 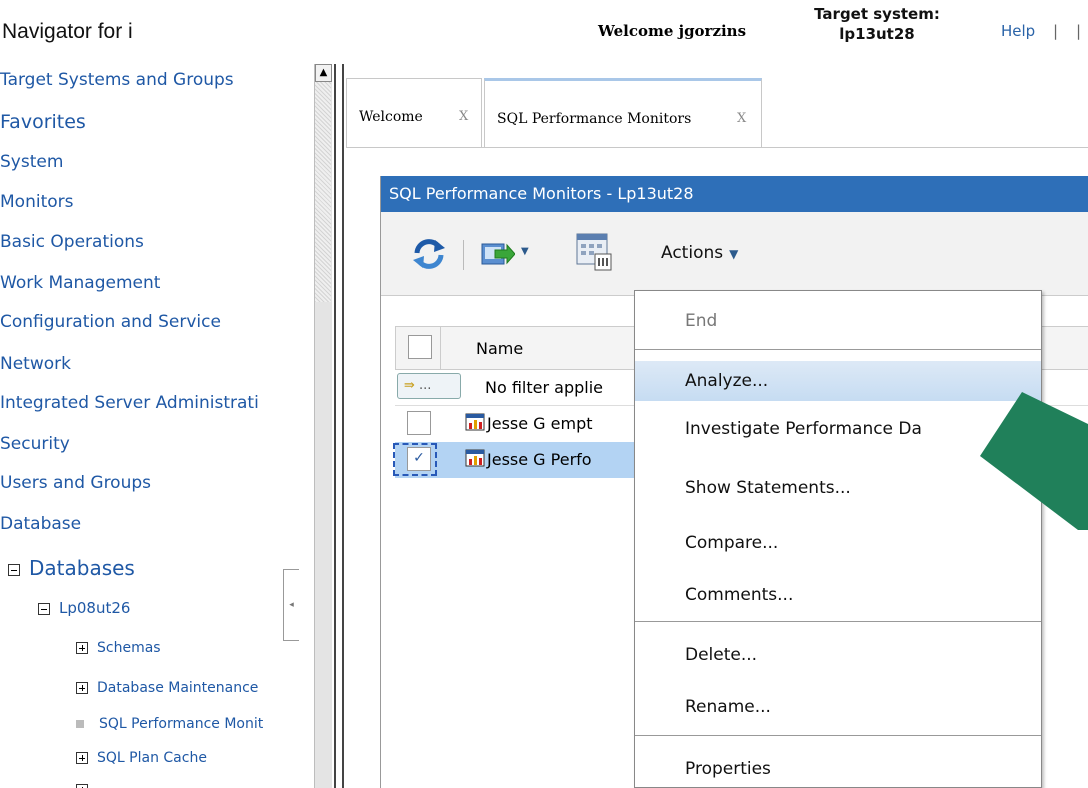 I want to click on tab-bar: Welcome X SQL Performance Monitors X, so click(x=717, y=113).